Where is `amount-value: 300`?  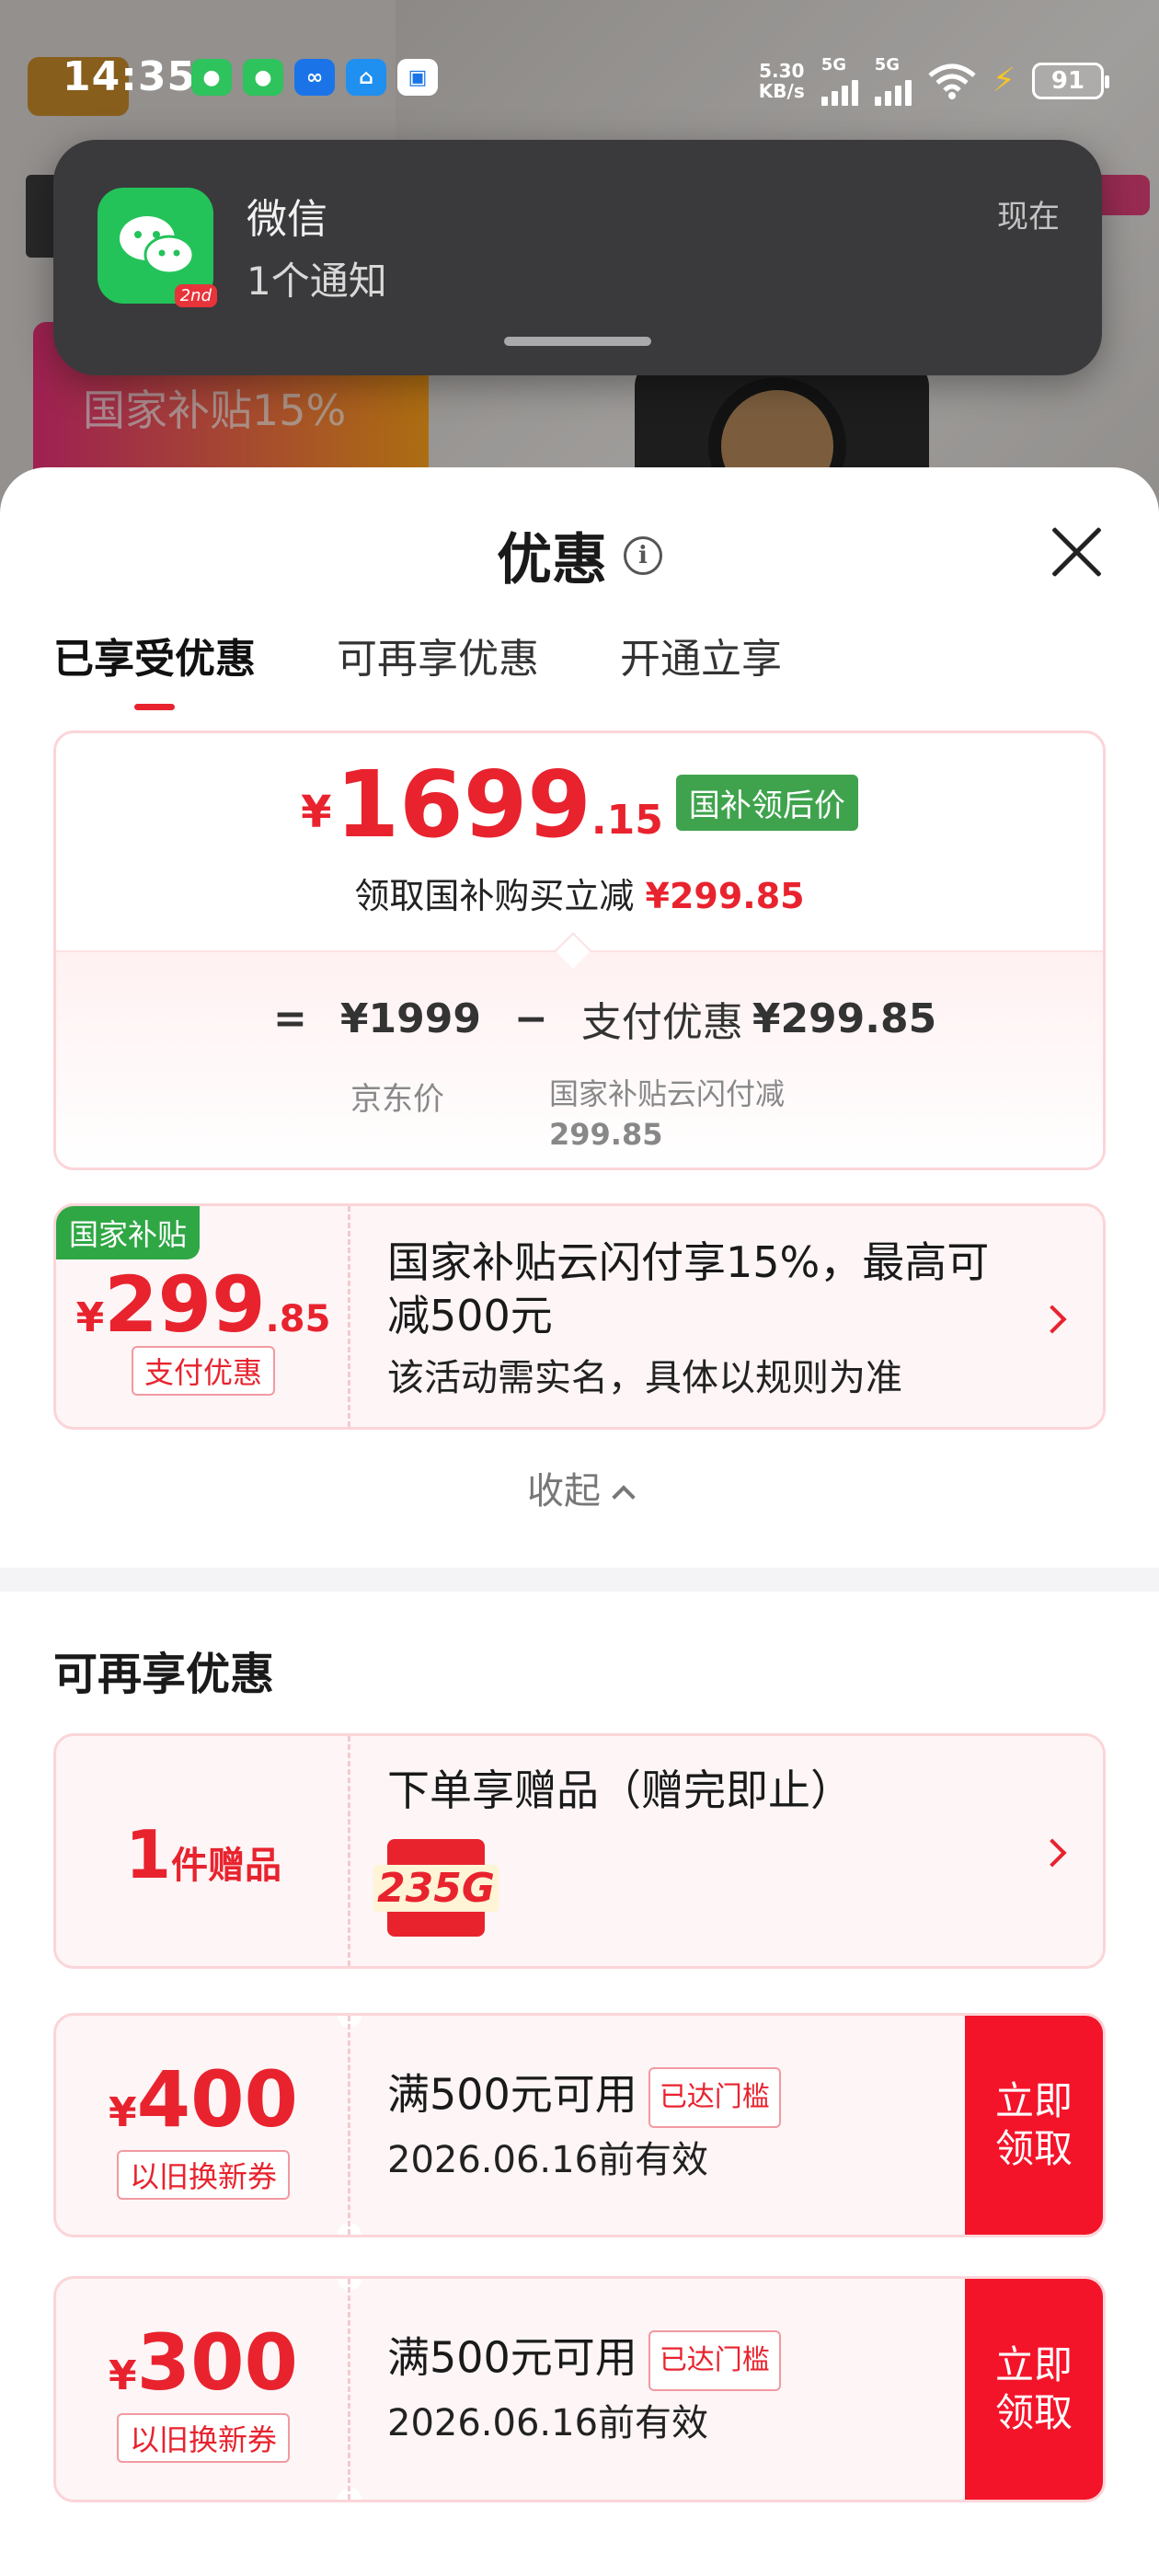 amount-value: 300 is located at coordinates (217, 2362).